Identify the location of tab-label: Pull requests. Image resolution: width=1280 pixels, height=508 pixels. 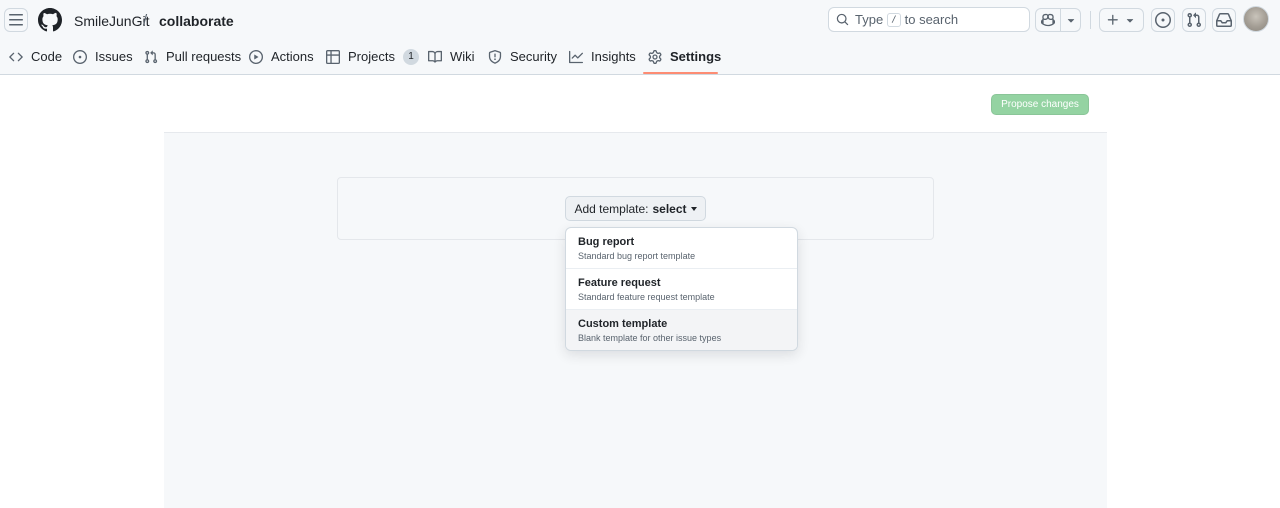
(204, 56).